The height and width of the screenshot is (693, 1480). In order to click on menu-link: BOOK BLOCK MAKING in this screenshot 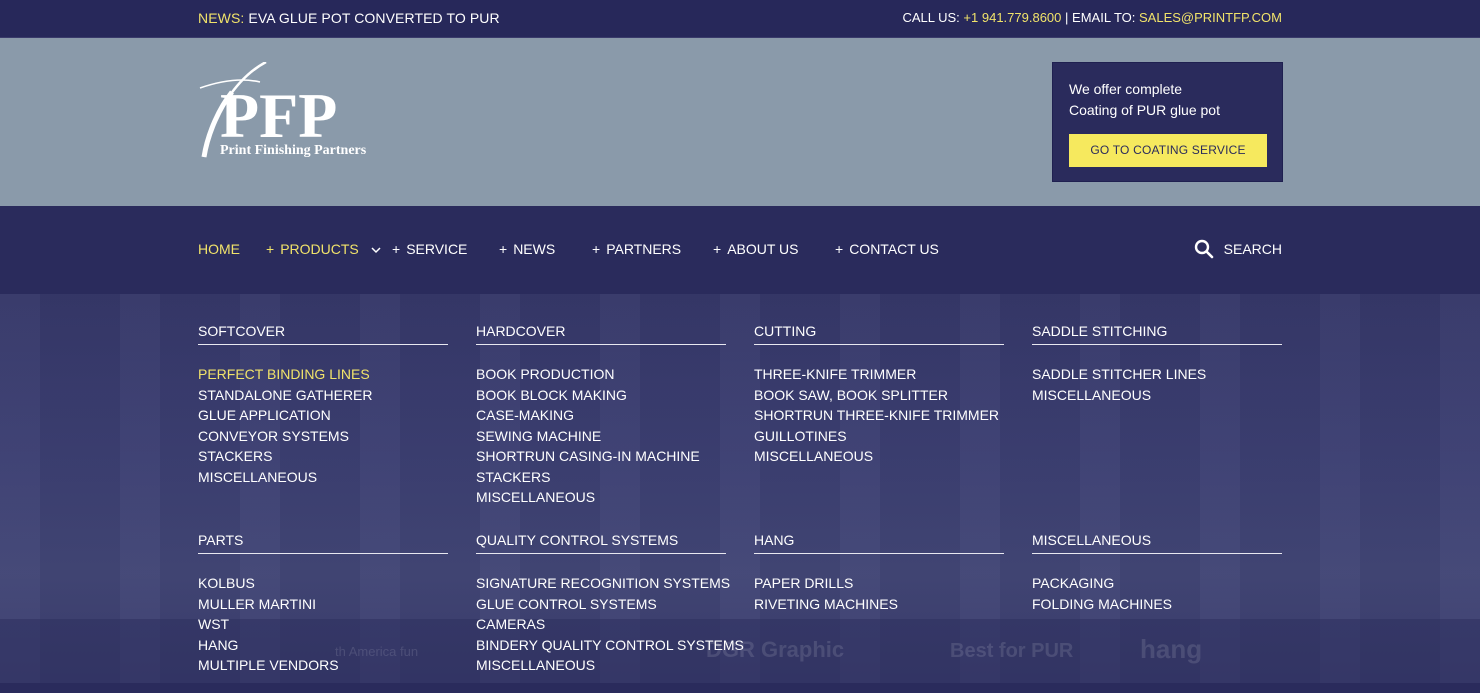, I will do `click(601, 395)`.